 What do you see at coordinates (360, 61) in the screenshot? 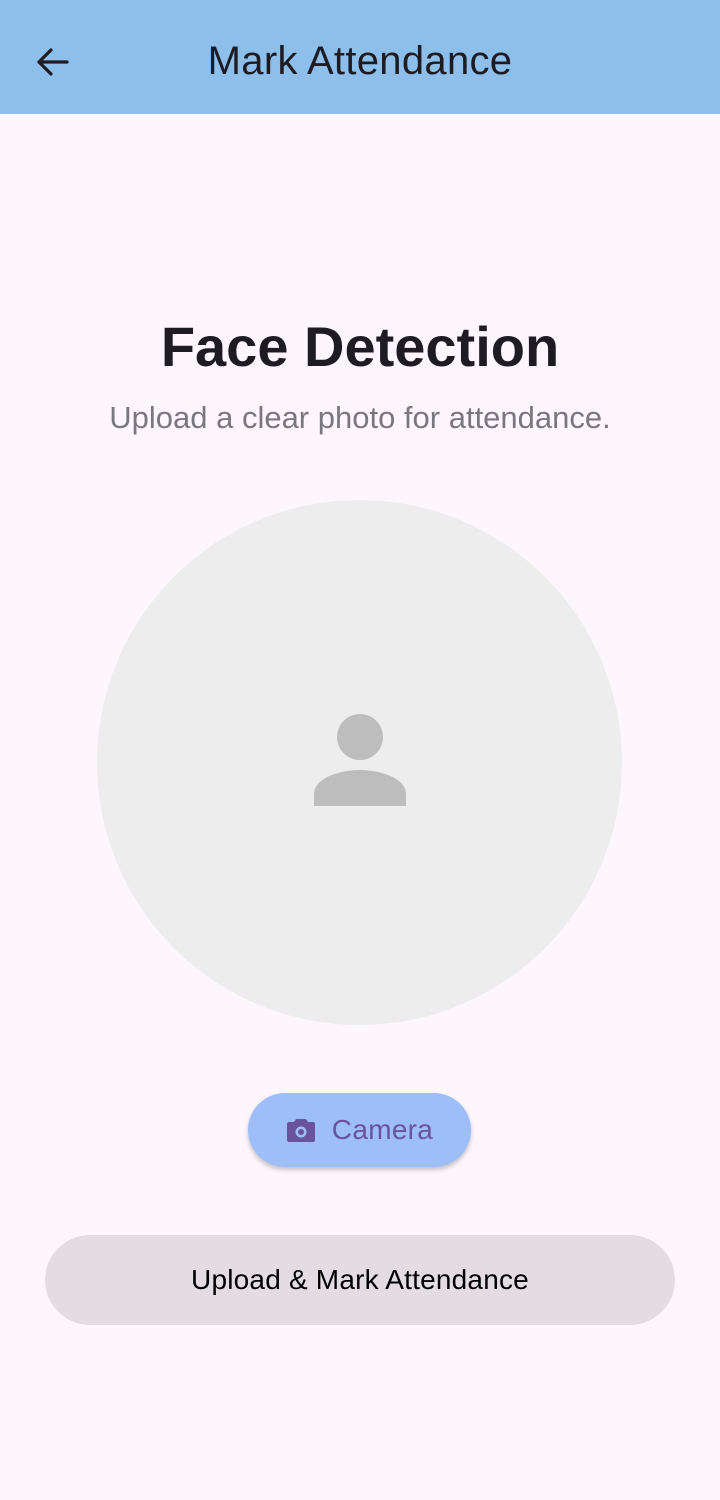
I see `app-bar-title: Mark Attendance` at bounding box center [360, 61].